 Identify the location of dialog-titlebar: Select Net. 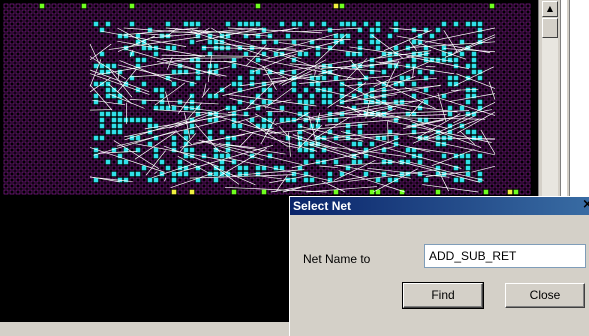
(439, 206).